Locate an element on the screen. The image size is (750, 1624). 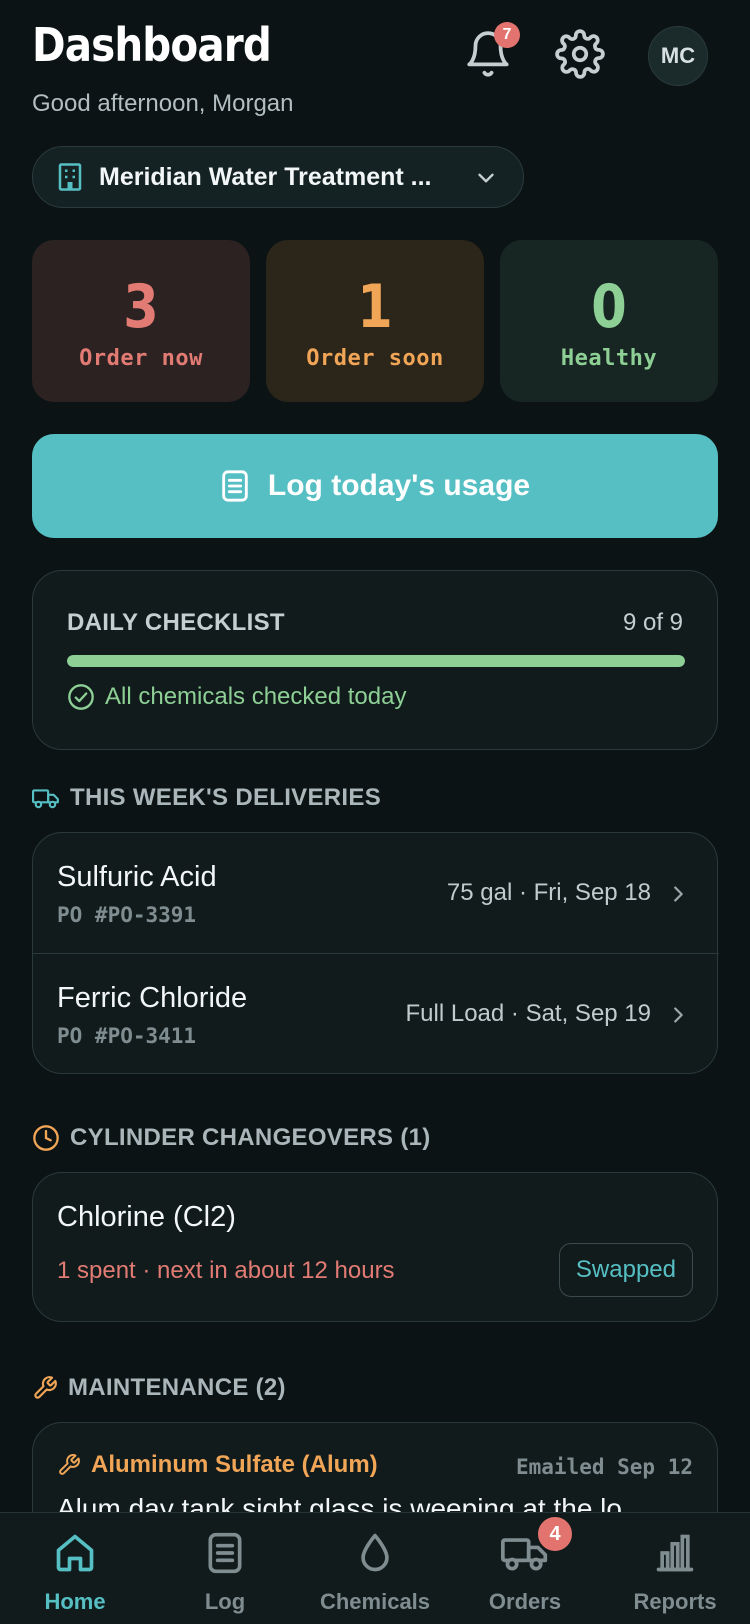
tab-label: Home is located at coordinates (75, 1601).